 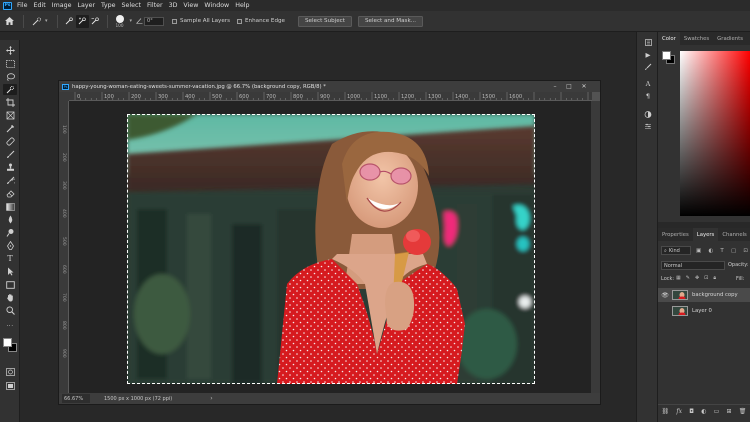 What do you see at coordinates (155, 5) in the screenshot?
I see `menu-filter: Filter` at bounding box center [155, 5].